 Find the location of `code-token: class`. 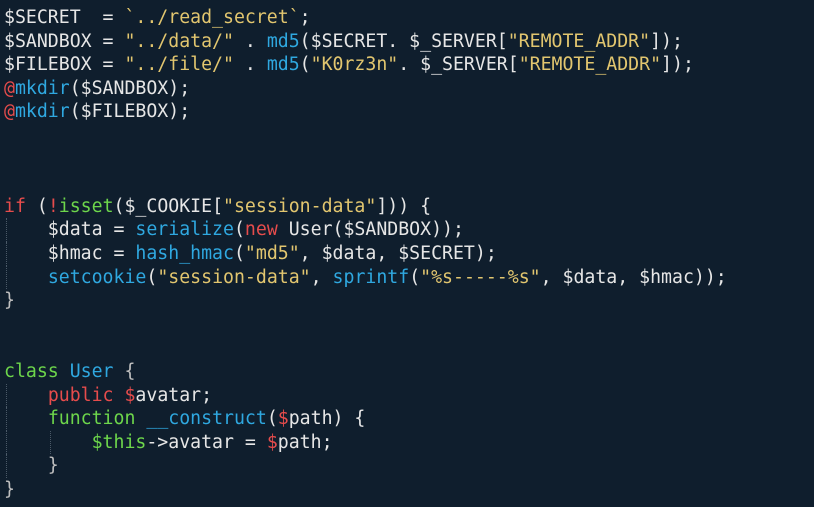

code-token: class is located at coordinates (31, 371).